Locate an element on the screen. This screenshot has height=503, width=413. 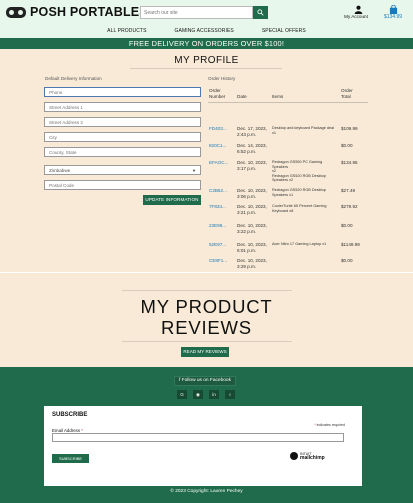
follow-facebook-label: Follow us on Facebook is located at coordinates (206, 380).